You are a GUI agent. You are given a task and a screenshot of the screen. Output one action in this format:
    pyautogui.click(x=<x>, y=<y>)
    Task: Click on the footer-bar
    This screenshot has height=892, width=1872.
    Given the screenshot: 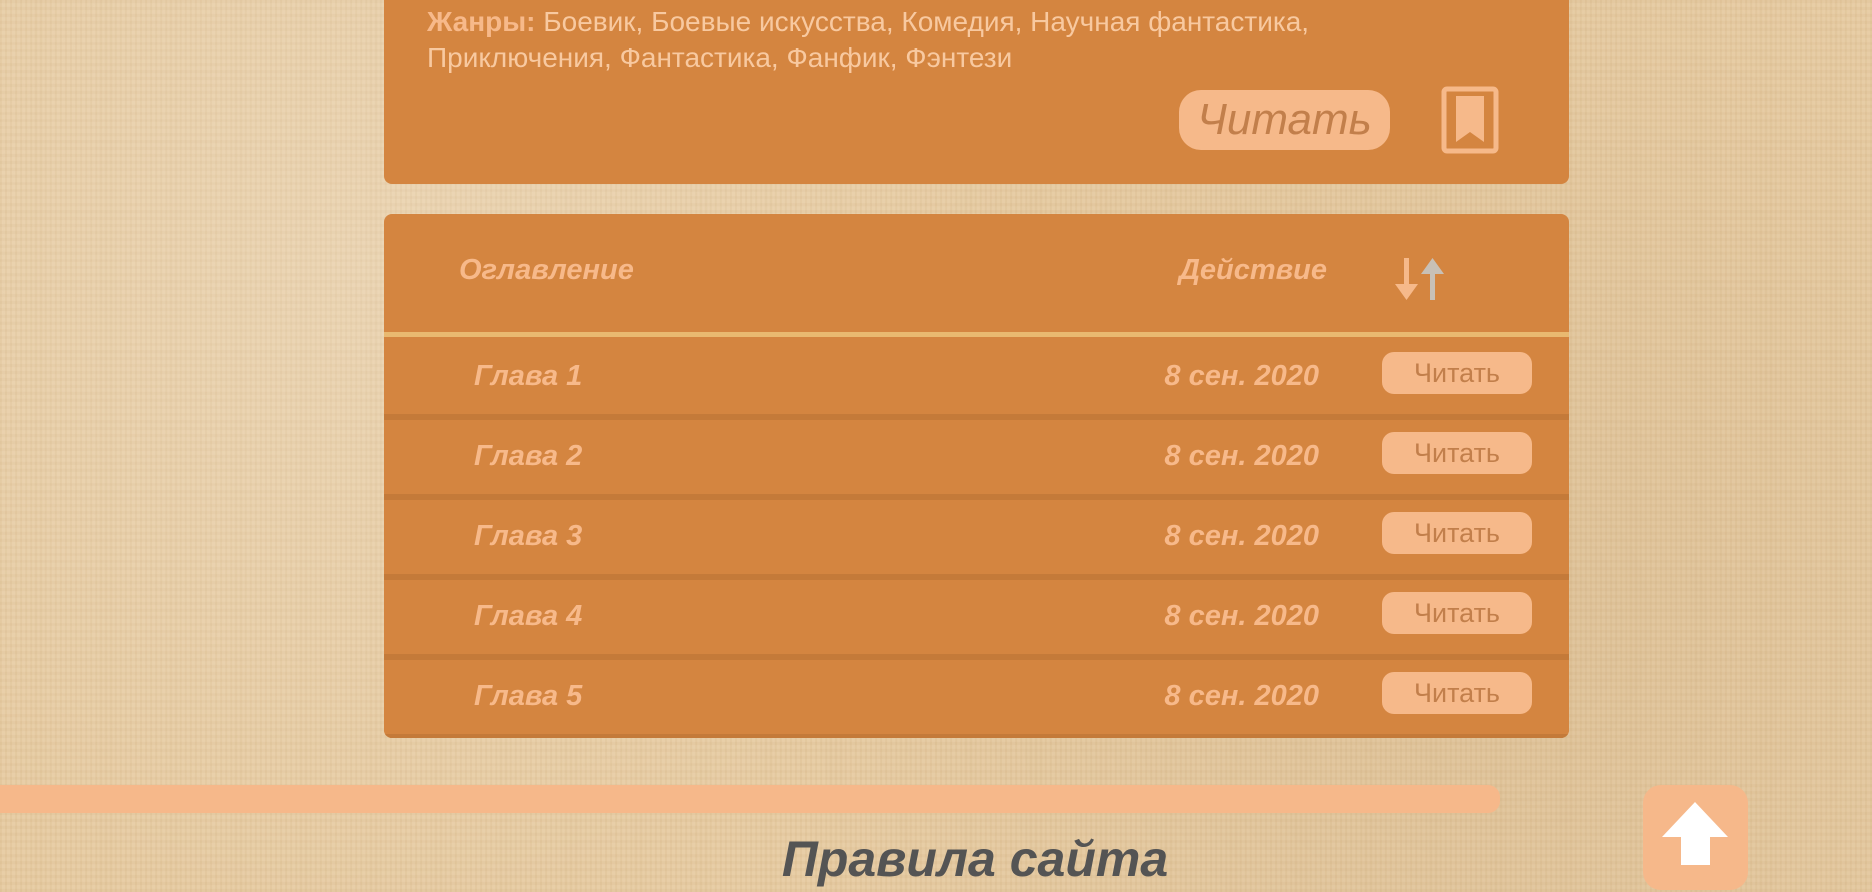 What is the action you would take?
    pyautogui.click(x=750, y=799)
    